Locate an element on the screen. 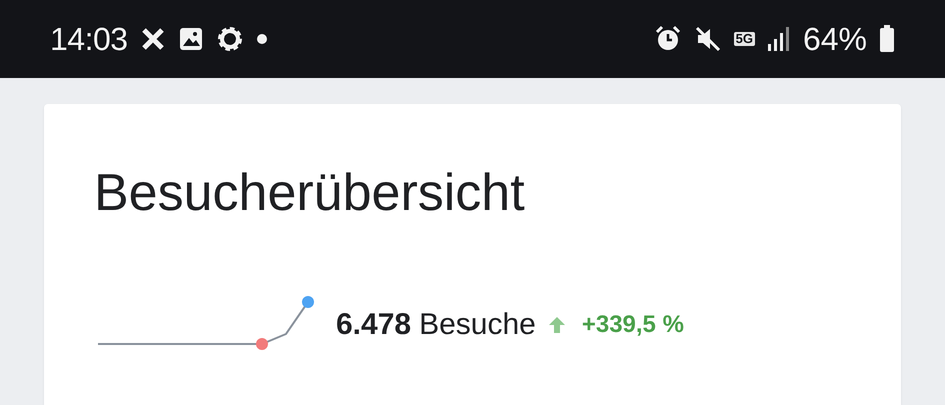 This screenshot has height=405, width=945. visits-count: 6.478 Besuche is located at coordinates (436, 325).